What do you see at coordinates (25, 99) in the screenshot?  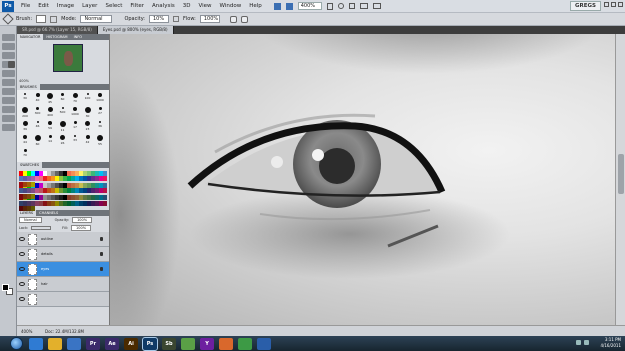 I see `brush-preset: 30` at bounding box center [25, 99].